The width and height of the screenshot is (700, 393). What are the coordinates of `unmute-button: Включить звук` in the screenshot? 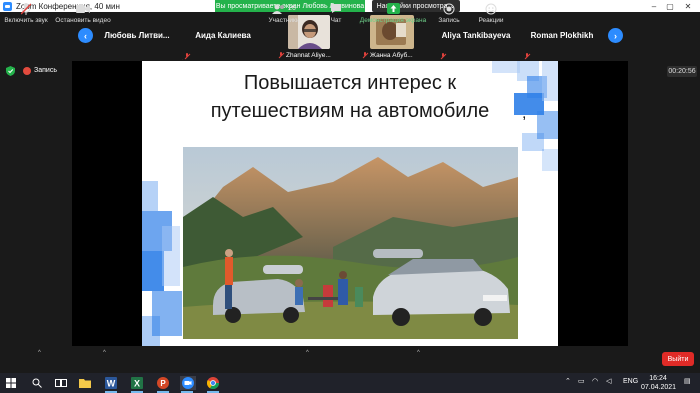 It's located at (26, 13).